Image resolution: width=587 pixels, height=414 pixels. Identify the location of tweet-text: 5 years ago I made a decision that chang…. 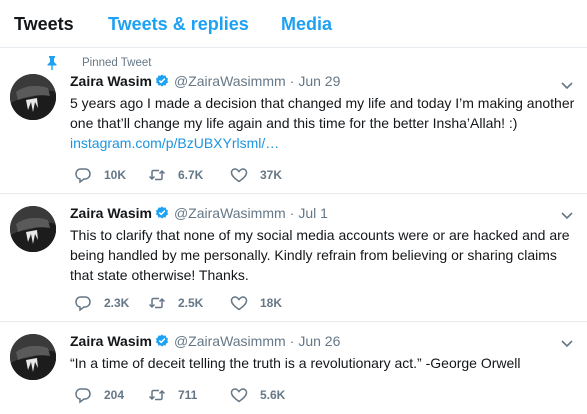
(322, 113).